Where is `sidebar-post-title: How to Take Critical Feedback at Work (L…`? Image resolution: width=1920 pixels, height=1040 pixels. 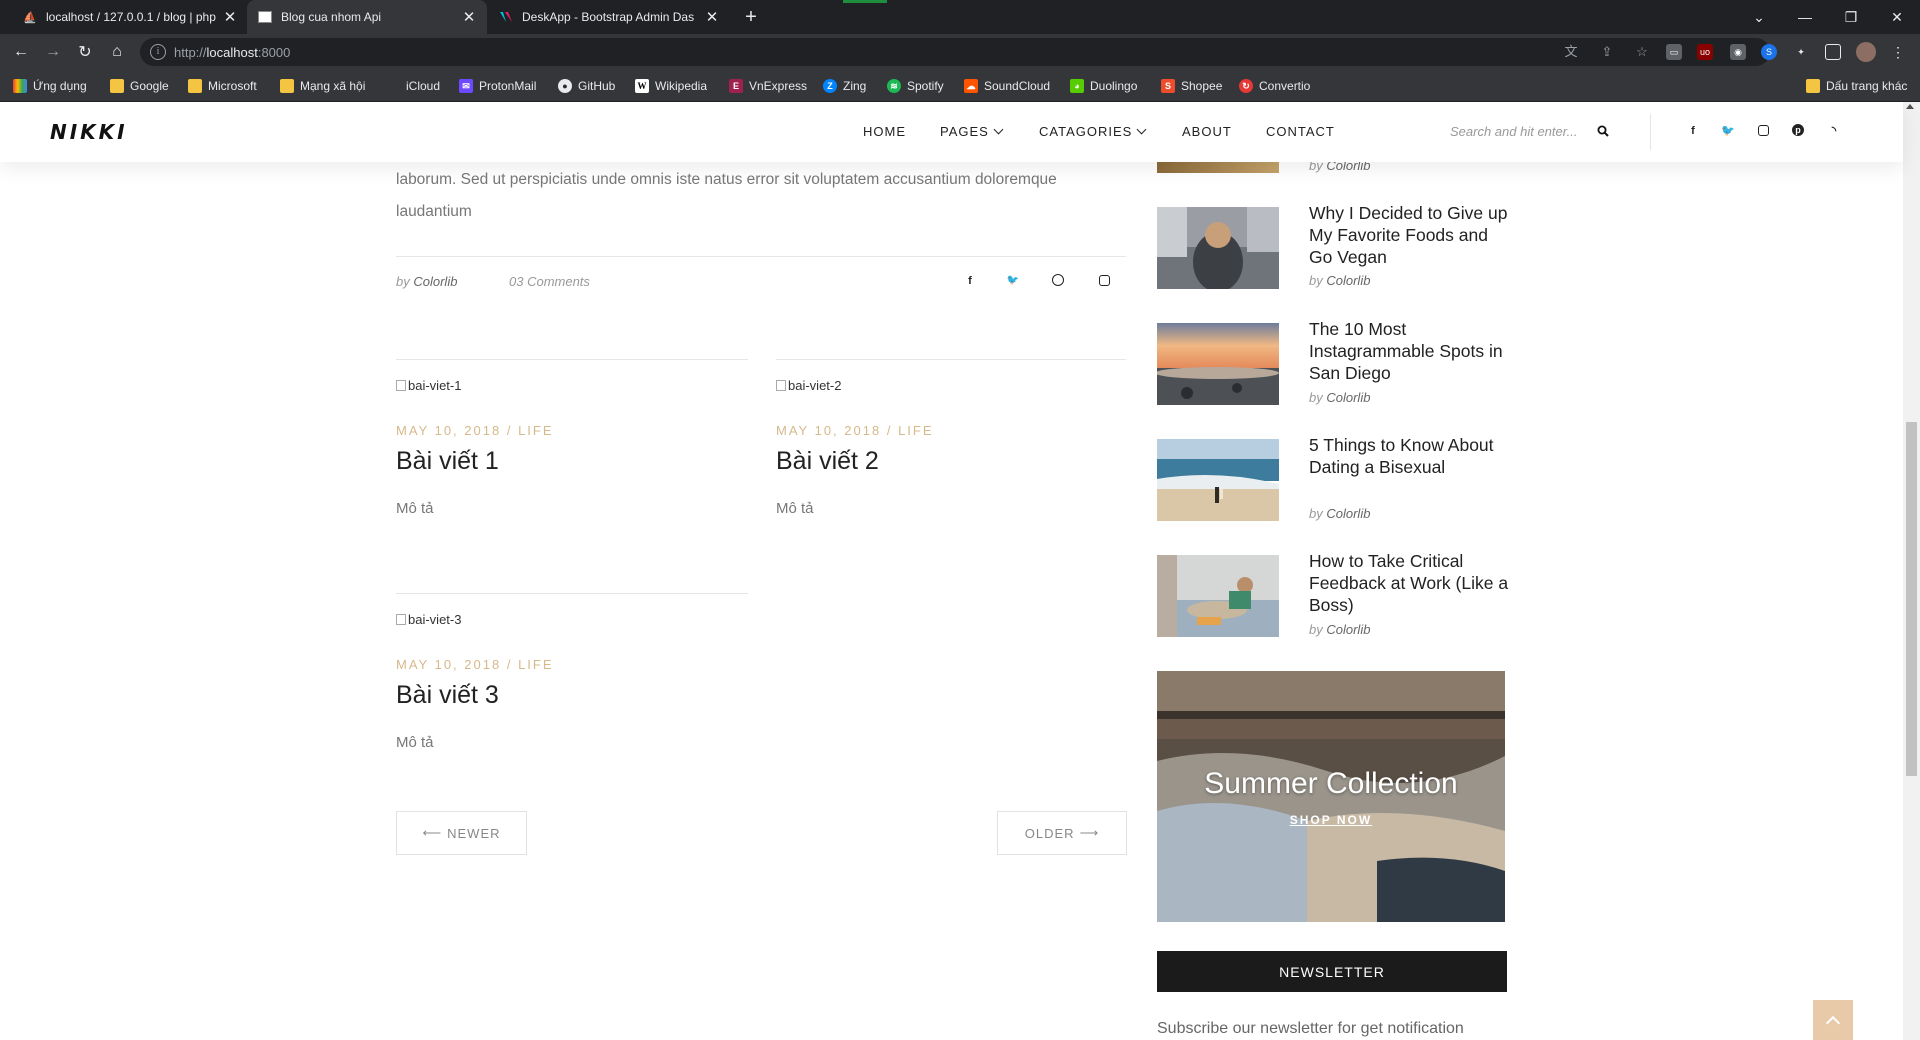
sidebar-post-title: How to Take Critical Feedback at Work (L… is located at coordinates (1409, 583).